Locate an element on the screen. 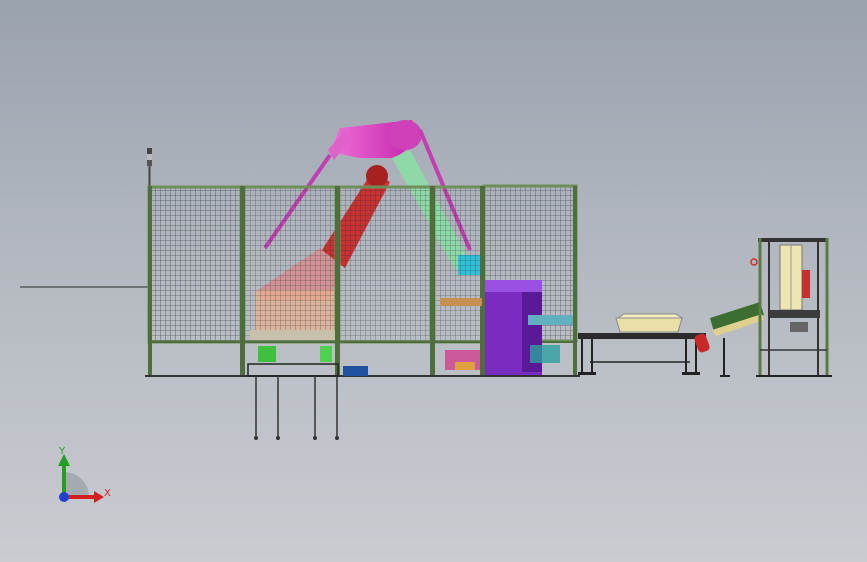 The height and width of the screenshot is (562, 867). triad-y-label: Y is located at coordinates (62, 451).